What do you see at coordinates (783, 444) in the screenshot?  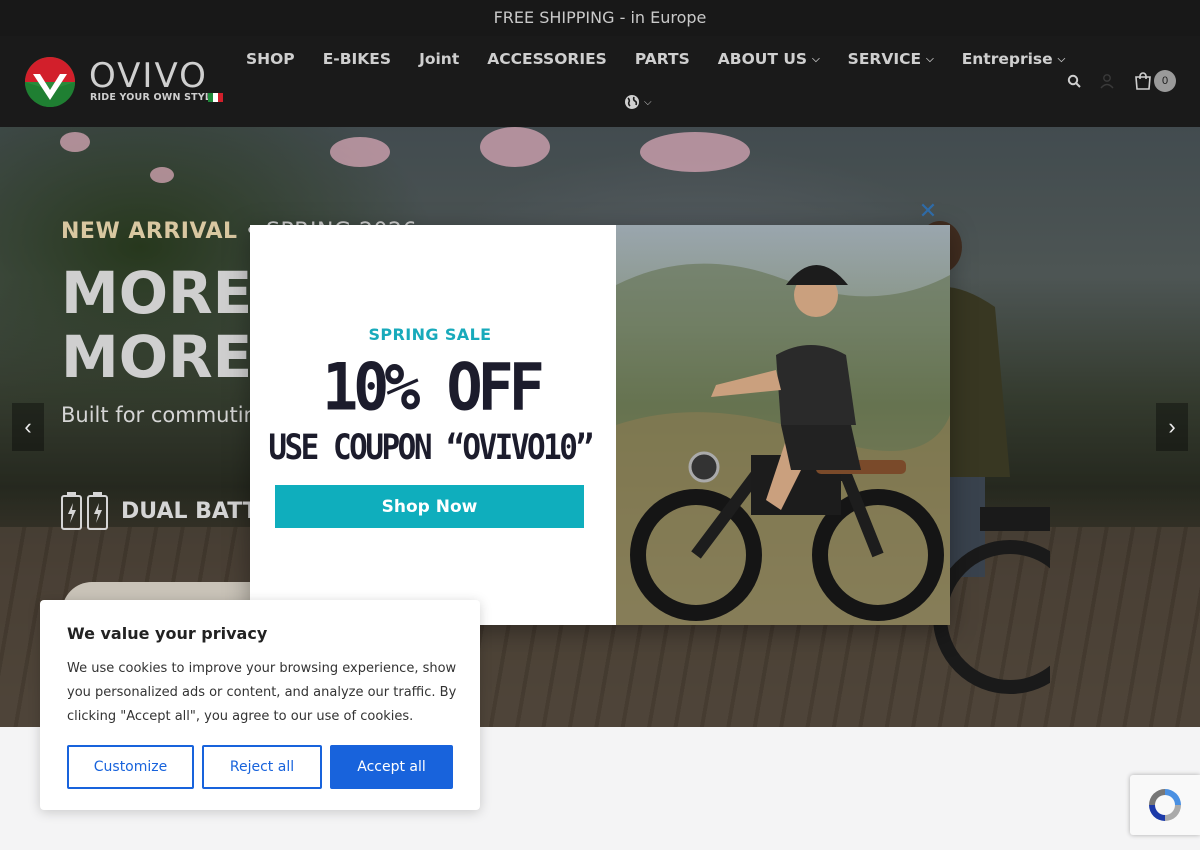 I see `ebike-rider-illustration` at bounding box center [783, 444].